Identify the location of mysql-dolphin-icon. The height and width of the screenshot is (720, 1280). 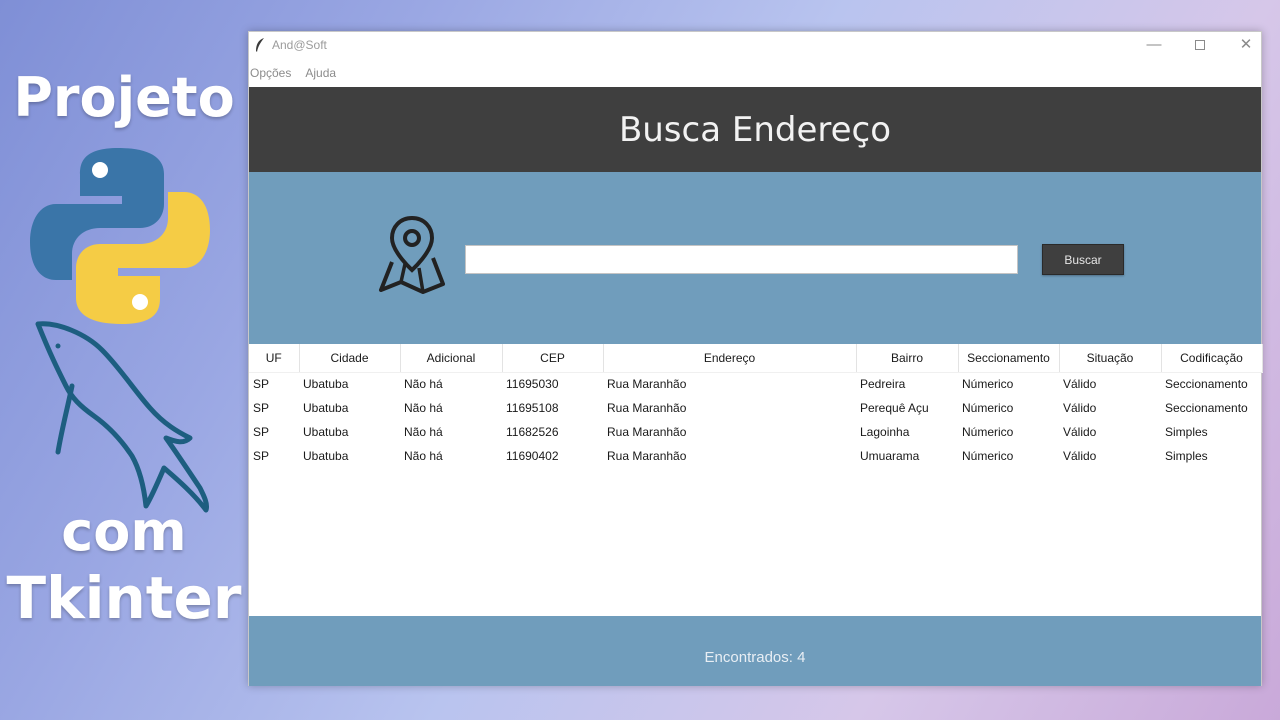
(122, 417).